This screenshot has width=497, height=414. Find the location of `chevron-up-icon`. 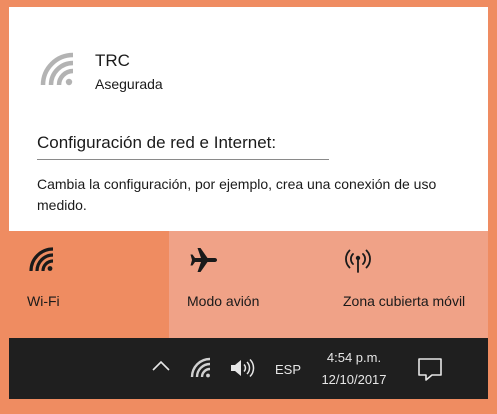

chevron-up-icon is located at coordinates (161, 366).